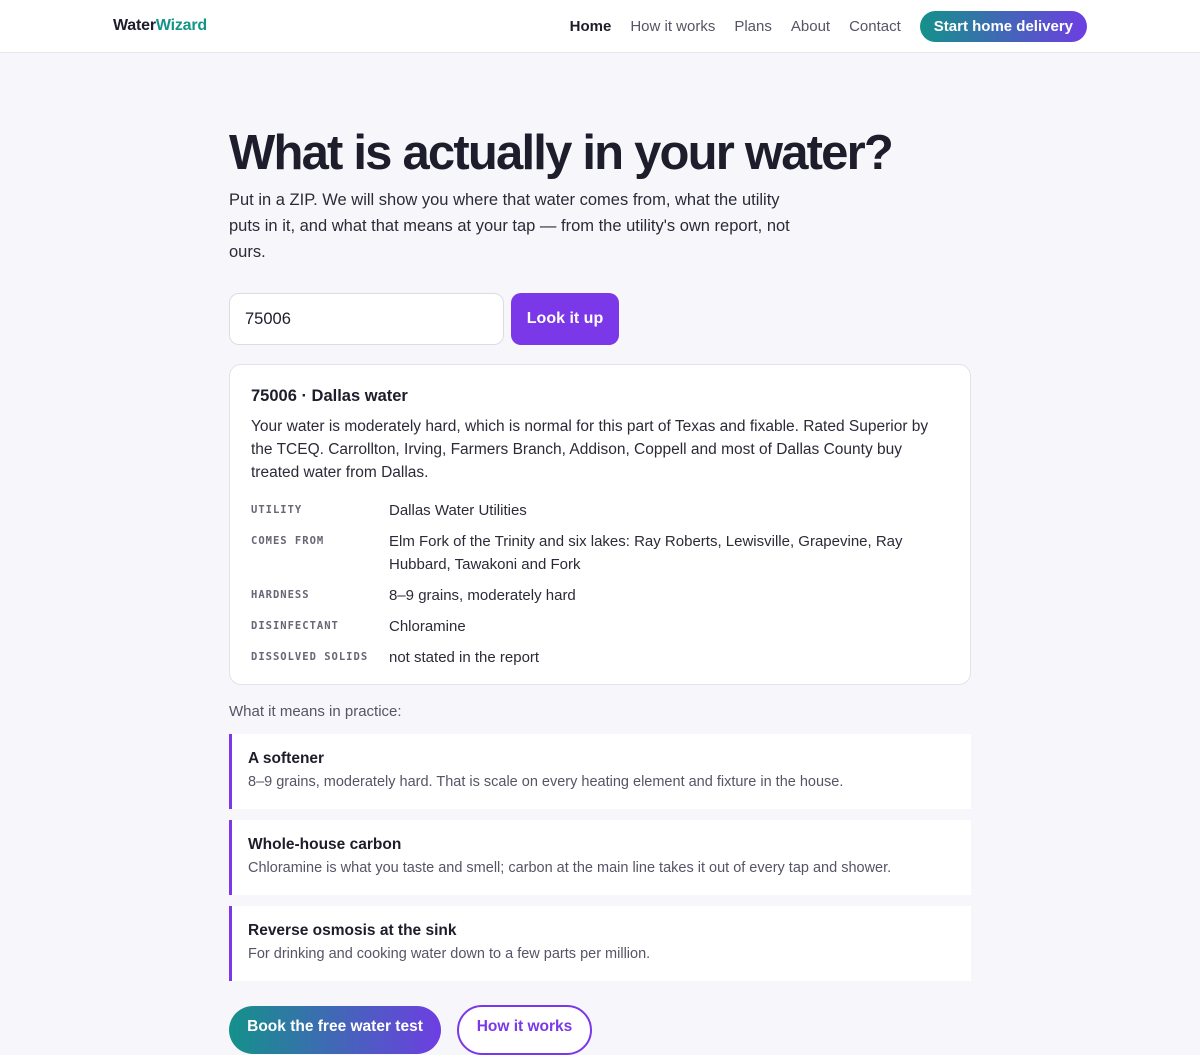  I want to click on fact-value: Chloramine, so click(427, 626).